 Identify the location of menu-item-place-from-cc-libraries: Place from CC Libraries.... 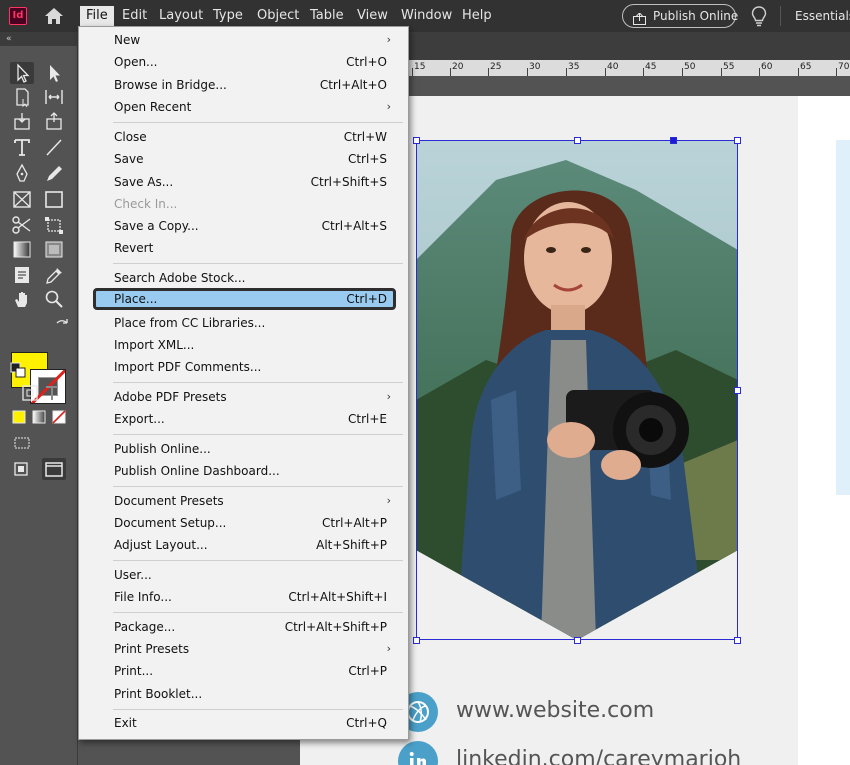
(244, 323).